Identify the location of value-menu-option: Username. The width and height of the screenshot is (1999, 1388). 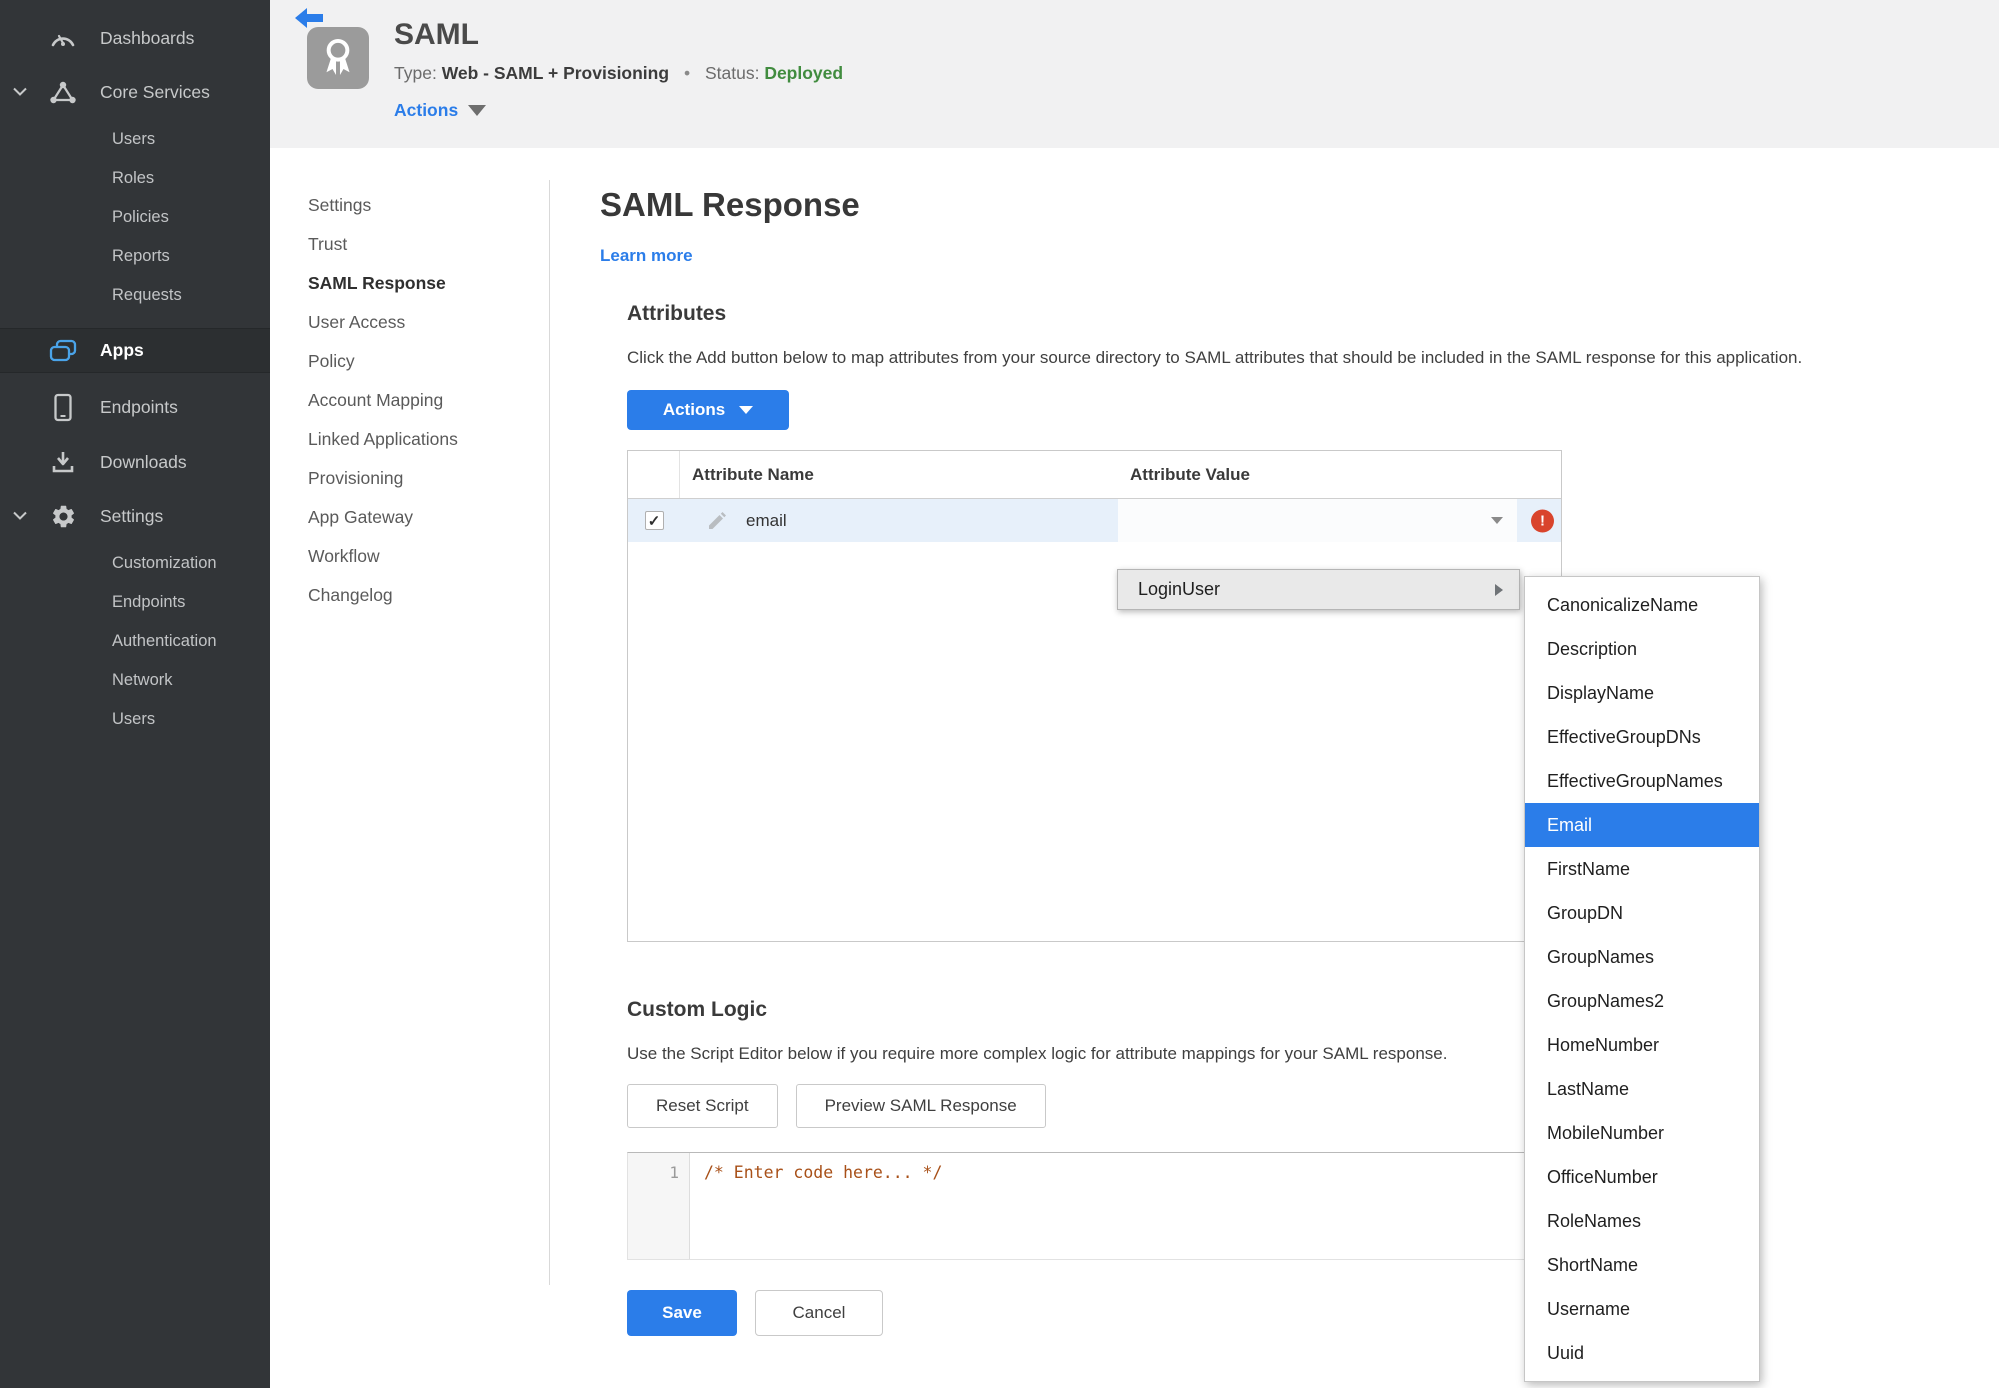
(1642, 1309).